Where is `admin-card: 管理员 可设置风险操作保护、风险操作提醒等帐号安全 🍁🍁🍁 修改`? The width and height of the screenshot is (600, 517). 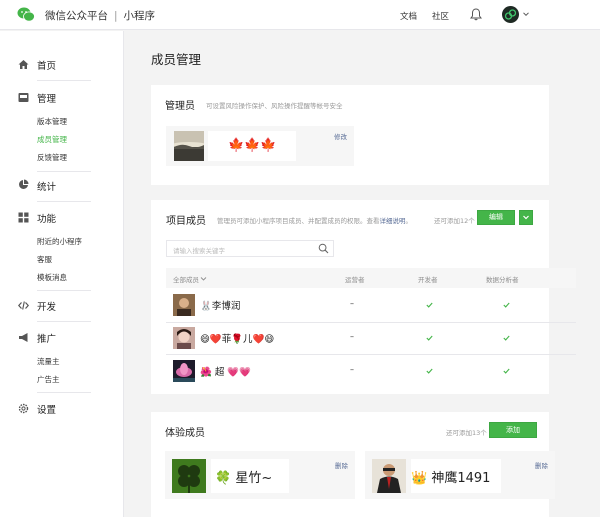
admin-card: 管理员 可设置风险操作保护、风险操作提醒等帐号安全 🍁🍁🍁 修改 is located at coordinates (350, 135).